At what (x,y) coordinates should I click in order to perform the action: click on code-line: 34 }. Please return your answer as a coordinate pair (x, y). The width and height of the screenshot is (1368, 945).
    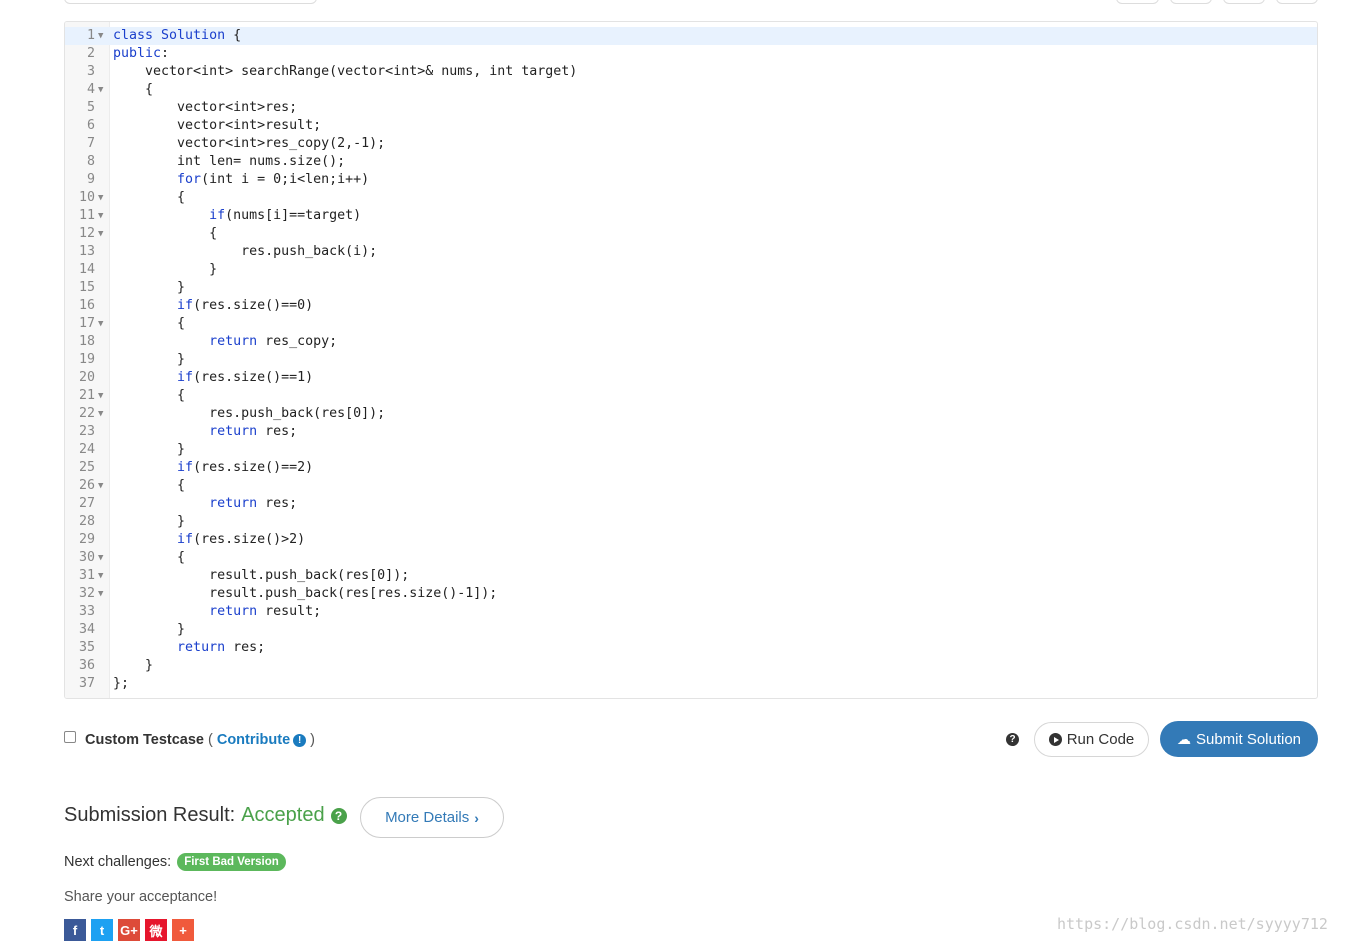
    Looking at the image, I should click on (691, 630).